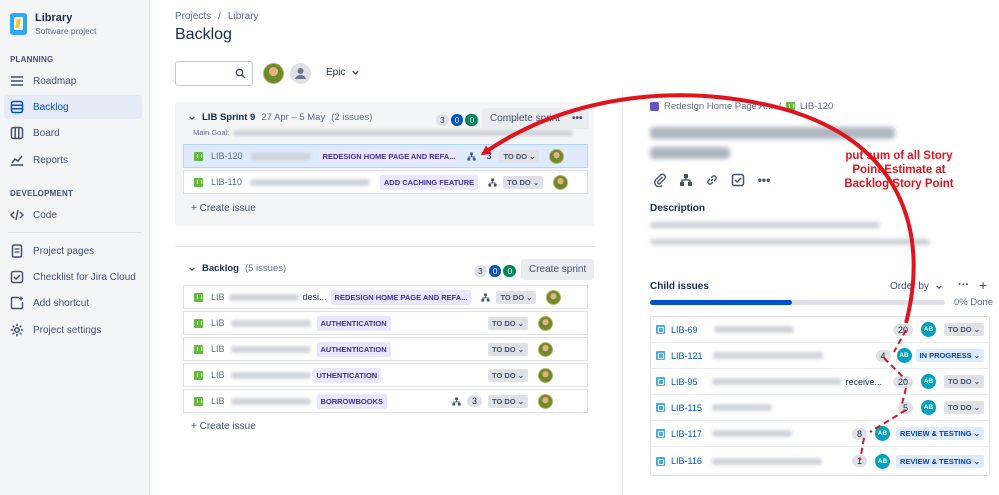 The image size is (999, 495). I want to click on blurred-text, so click(270, 323).